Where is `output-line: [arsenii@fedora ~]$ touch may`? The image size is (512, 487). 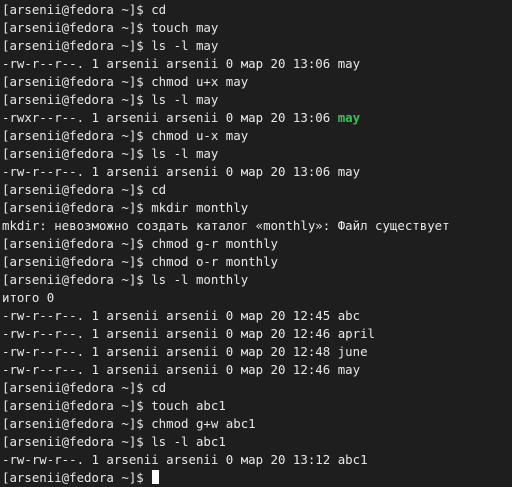 output-line: [arsenii@fedora ~]$ touch may is located at coordinates (110, 27).